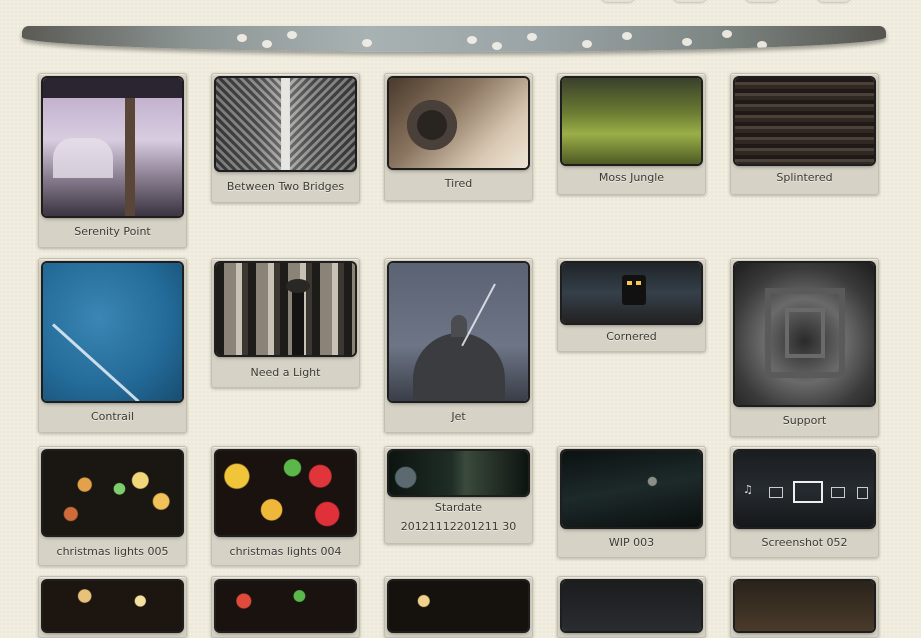 Image resolution: width=921 pixels, height=638 pixels. I want to click on photo-subtitle: 20121112201211 30, so click(458, 526).